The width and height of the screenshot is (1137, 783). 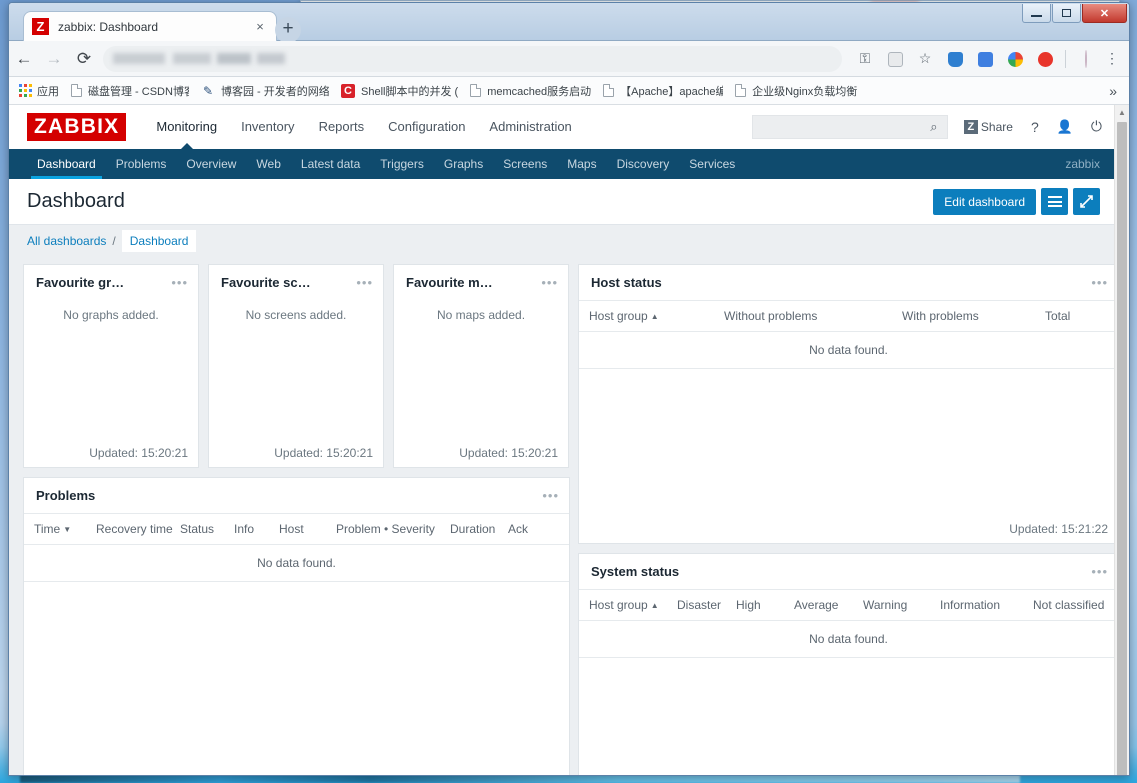 What do you see at coordinates (539, 91) in the screenshot?
I see `bookmark-label: memcached服务启动` at bounding box center [539, 91].